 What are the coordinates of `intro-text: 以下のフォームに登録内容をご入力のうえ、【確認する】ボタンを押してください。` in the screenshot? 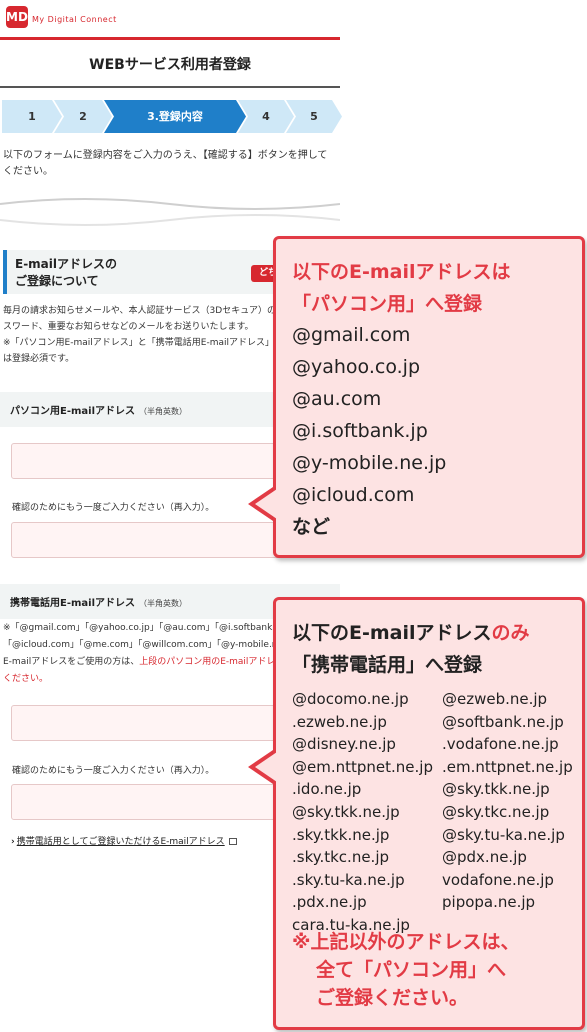 It's located at (165, 163).